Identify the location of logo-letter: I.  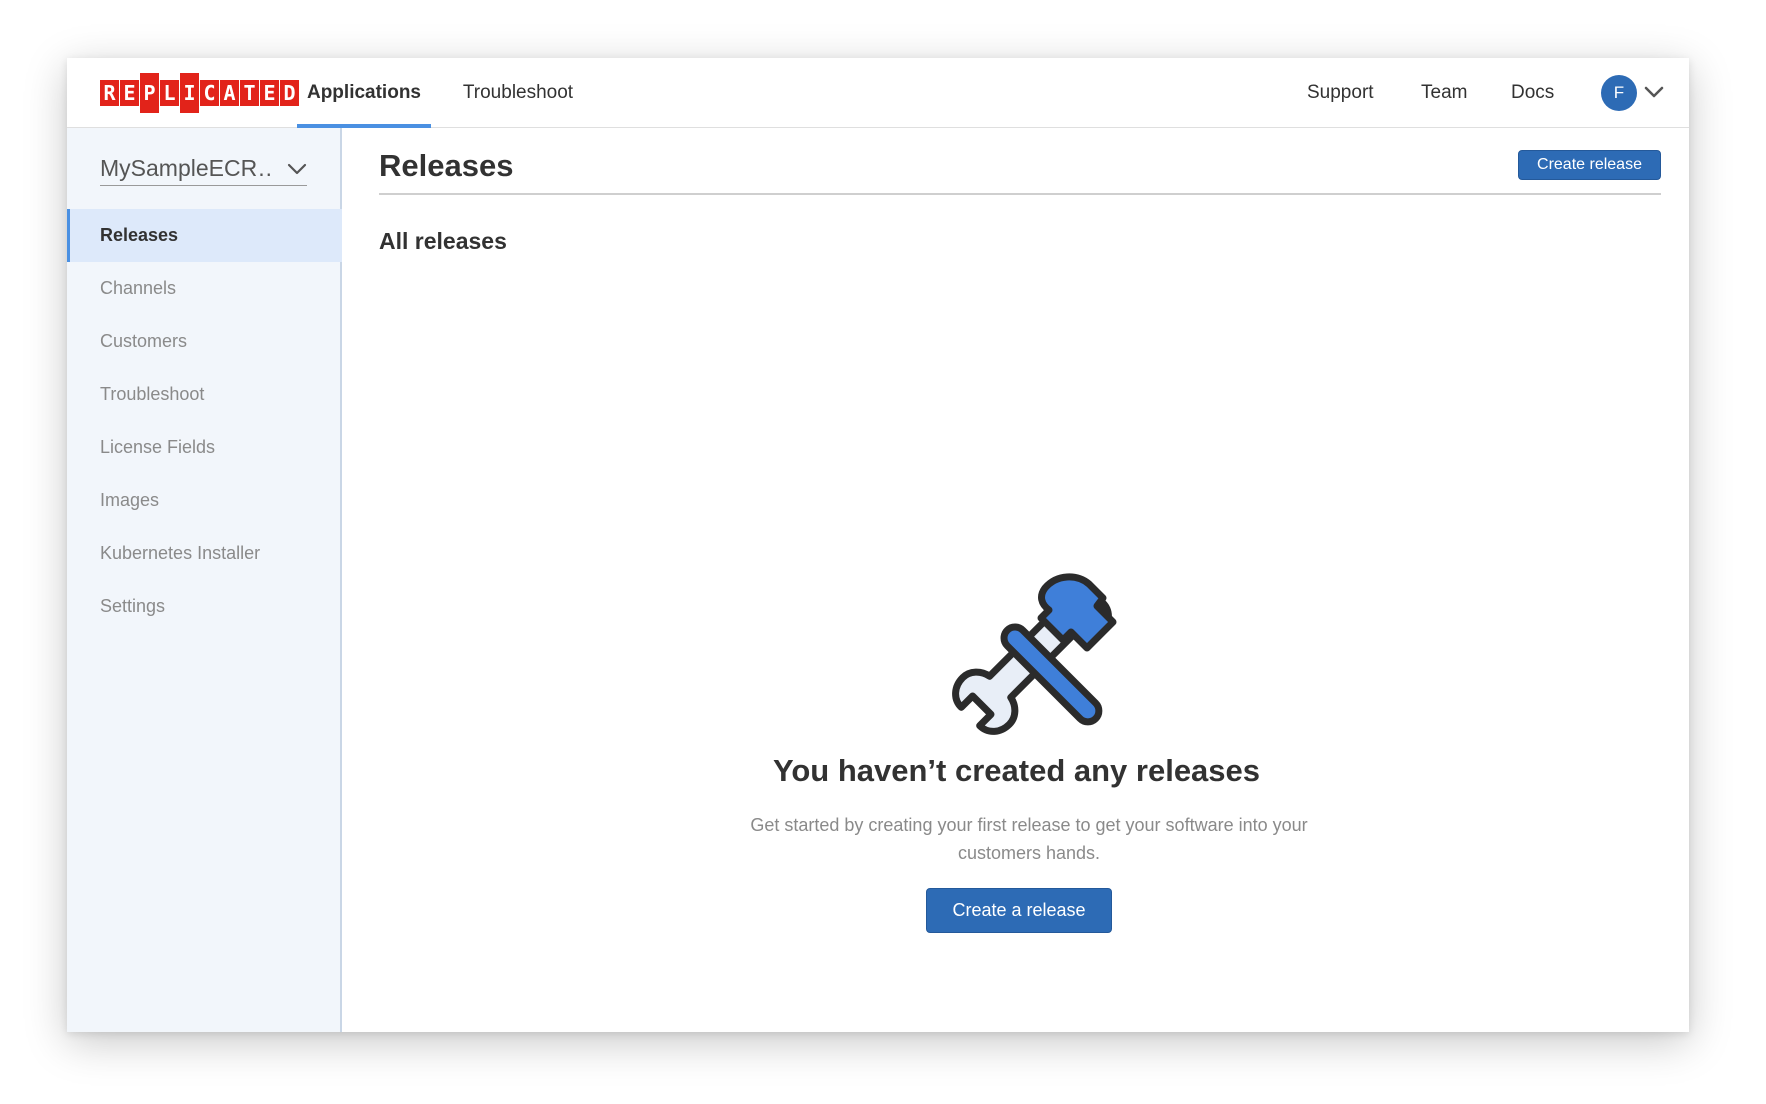
(189, 93).